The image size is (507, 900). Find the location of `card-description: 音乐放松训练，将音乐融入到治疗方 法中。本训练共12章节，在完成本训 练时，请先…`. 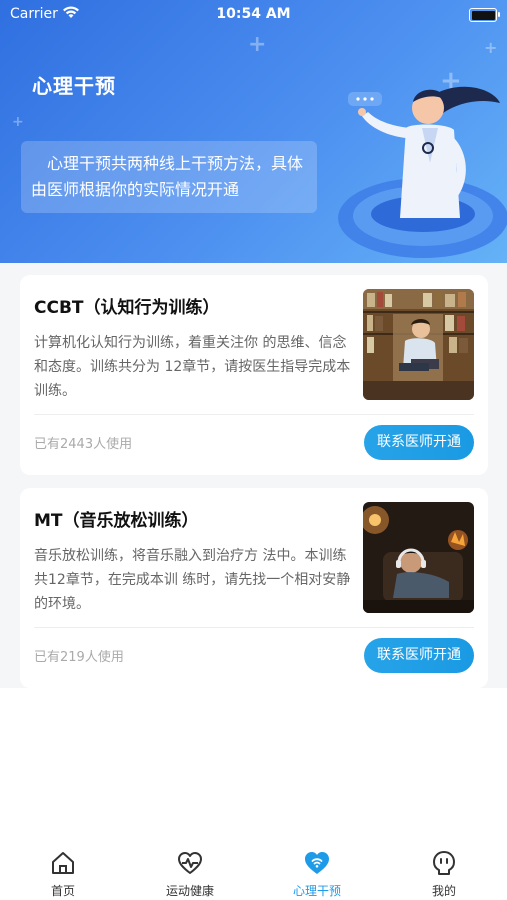

card-description: 音乐放松训练，将音乐融入到治疗方 法中。本训练共12章节，在完成本训 练时，请先… is located at coordinates (192, 580).